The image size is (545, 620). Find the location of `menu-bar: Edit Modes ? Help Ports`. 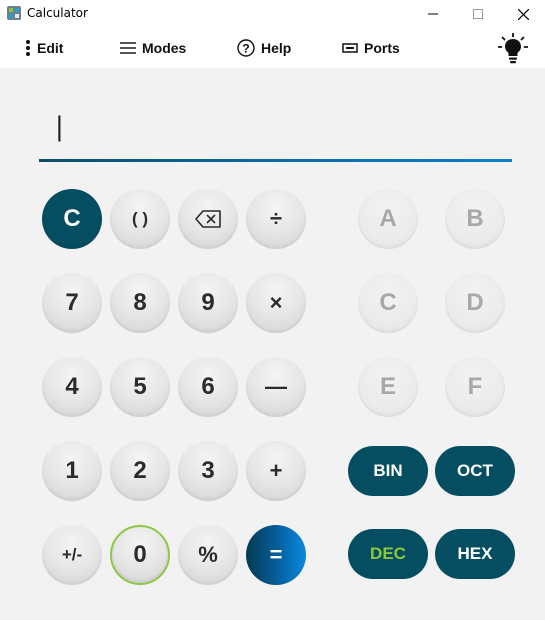

menu-bar: Edit Modes ? Help Ports is located at coordinates (272, 48).